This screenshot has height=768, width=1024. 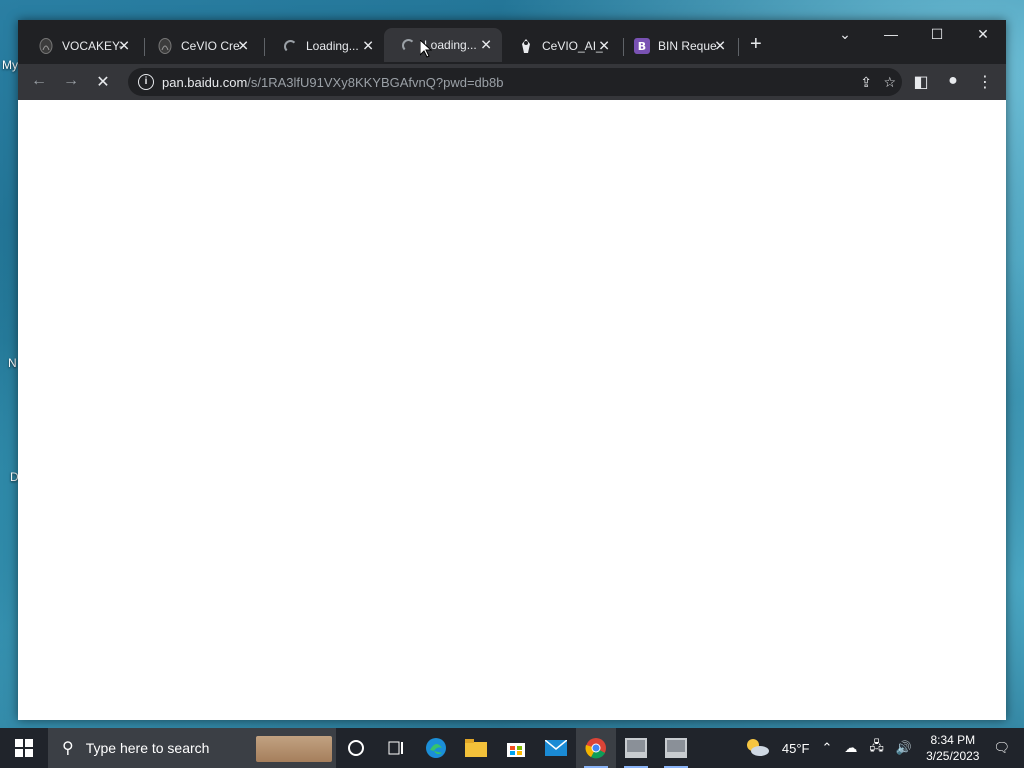 I want to click on tab-vocakey: VOCAKEY- ✕, so click(x=81, y=46).